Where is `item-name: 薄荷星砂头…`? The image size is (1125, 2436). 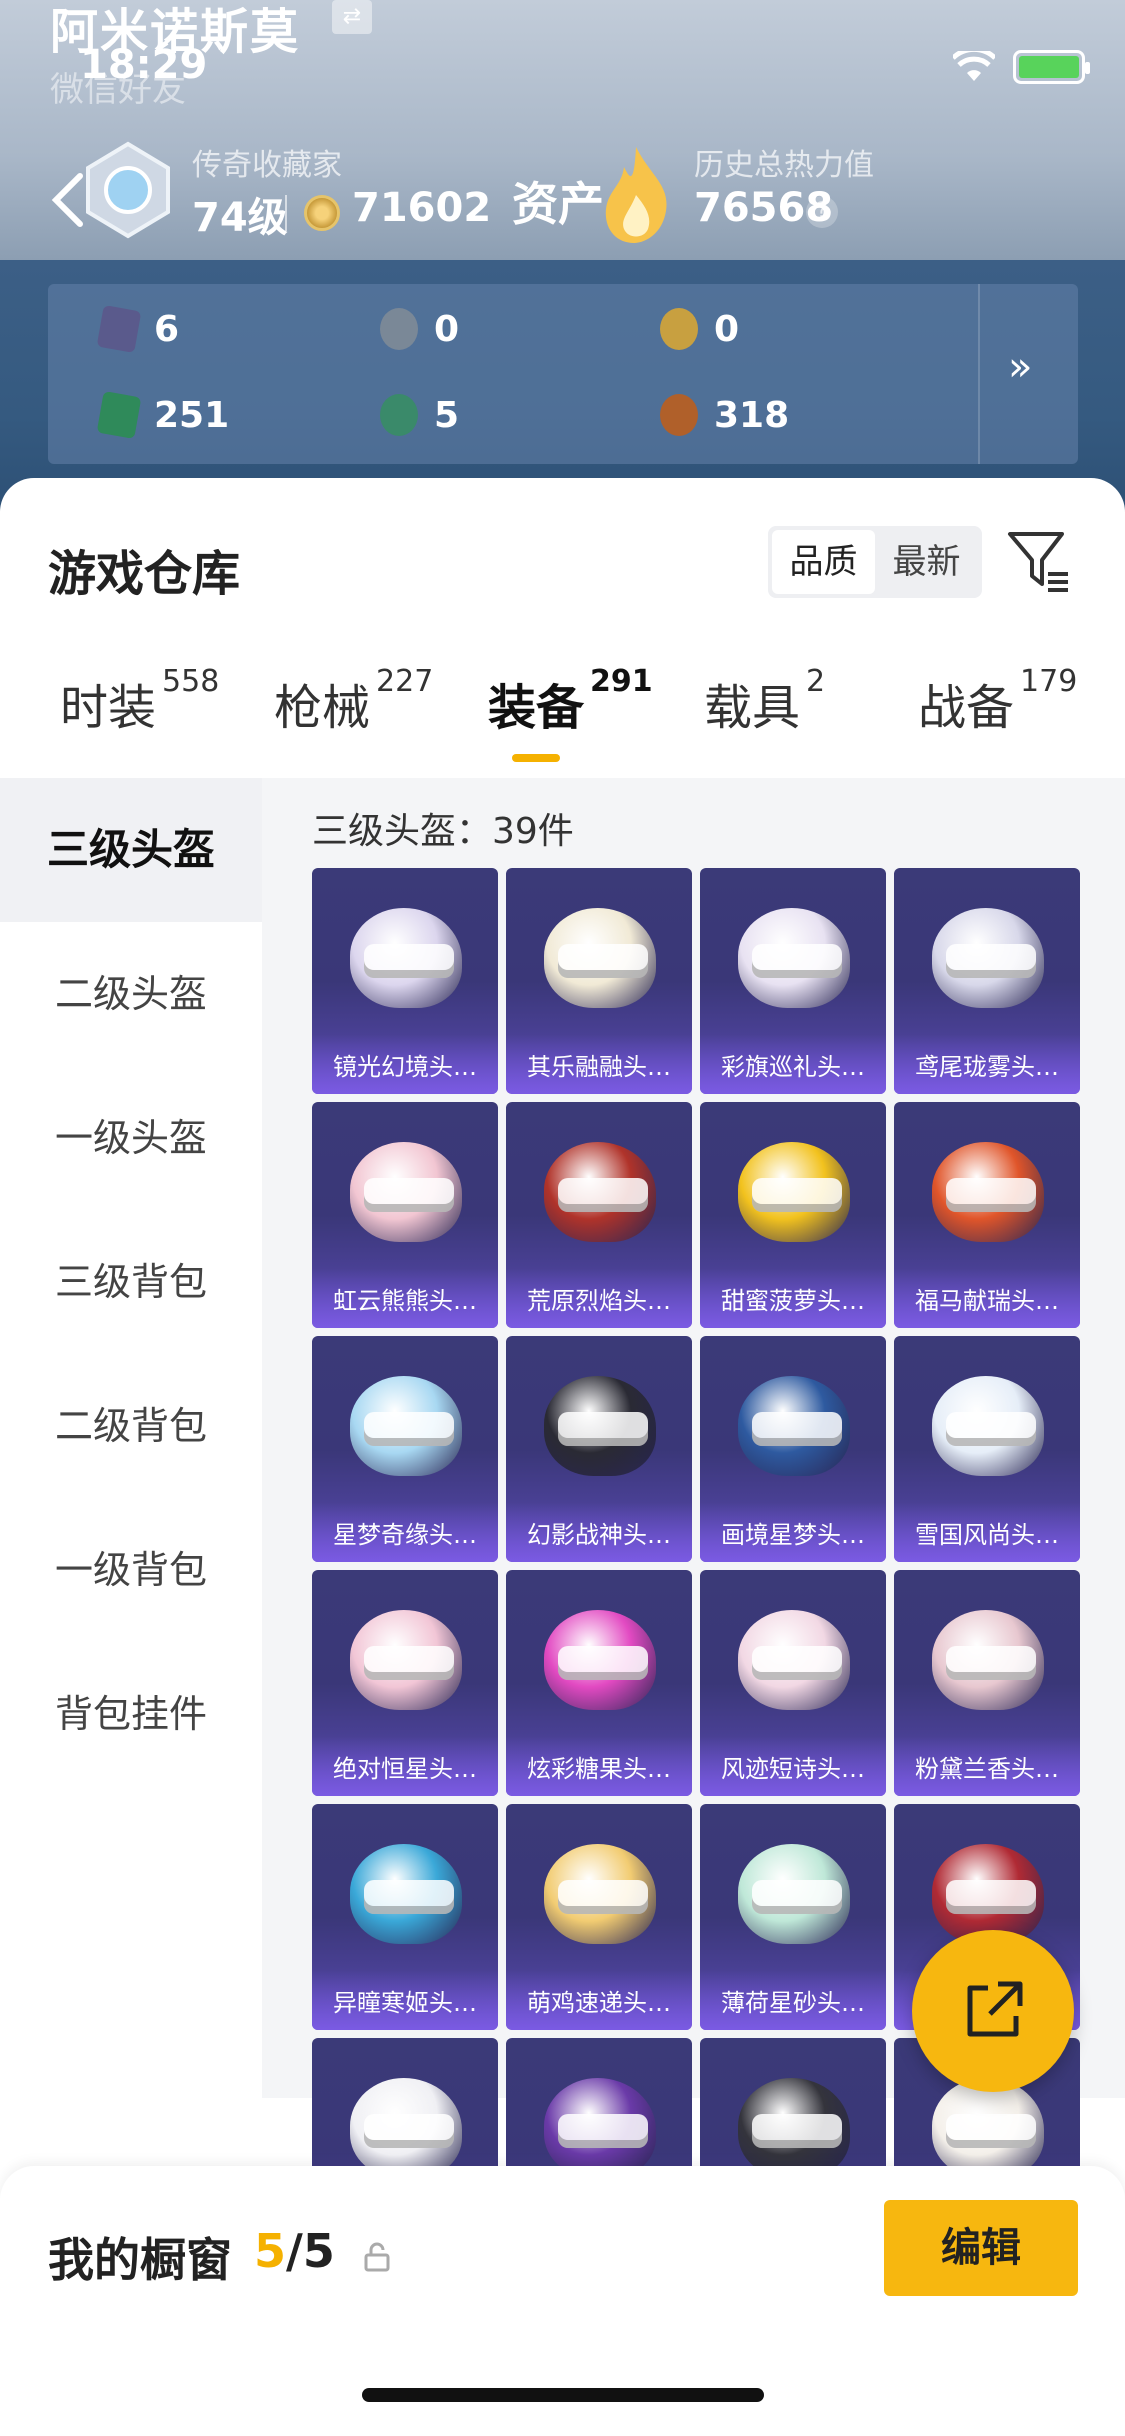 item-name: 薄荷星砂头… is located at coordinates (793, 2003).